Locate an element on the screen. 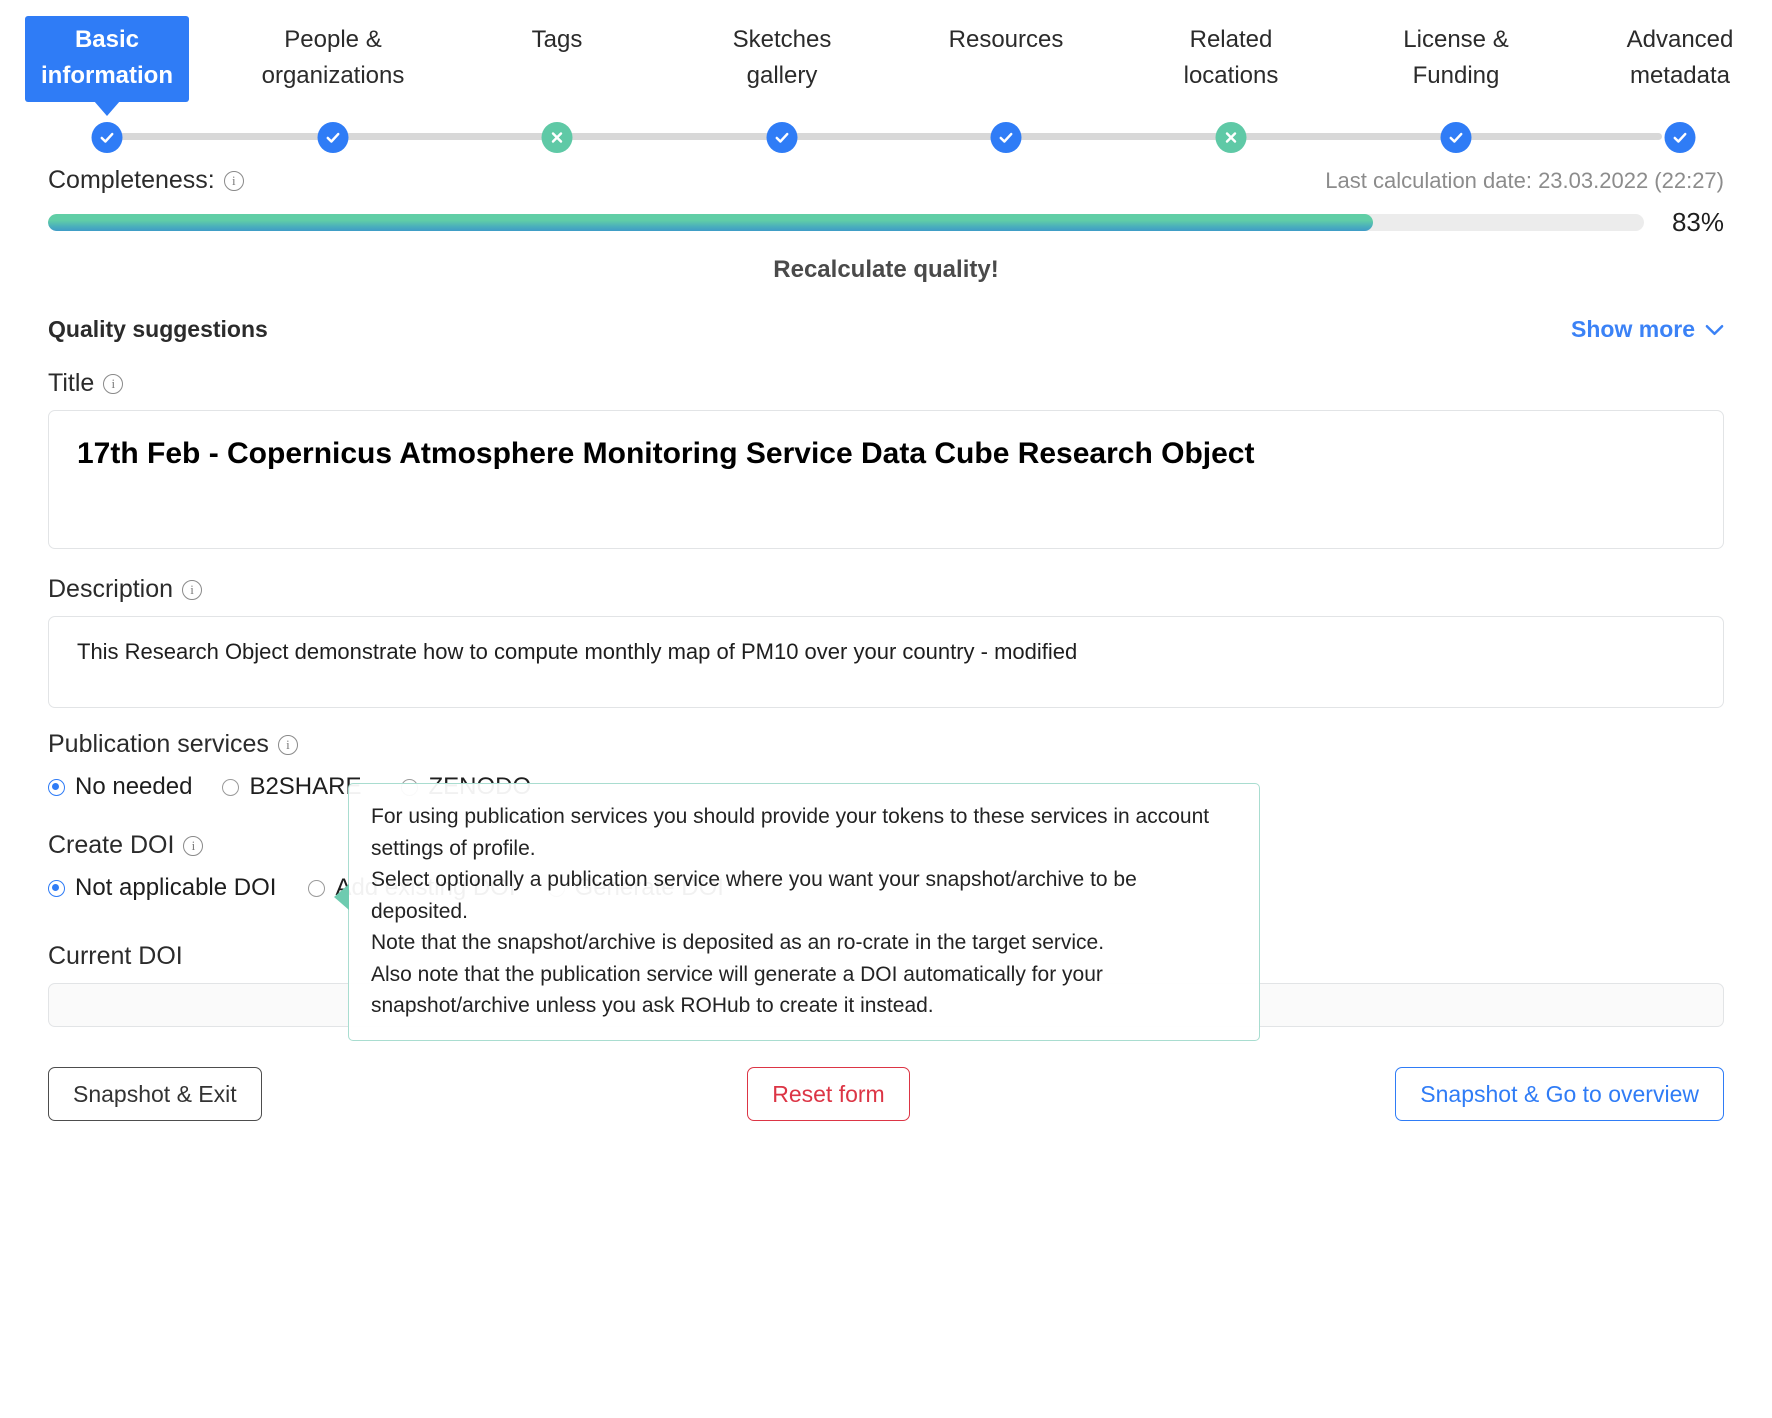 The height and width of the screenshot is (1418, 1772). snapshot-go-overview-button: Snapshot & Go to overview is located at coordinates (1559, 1094).